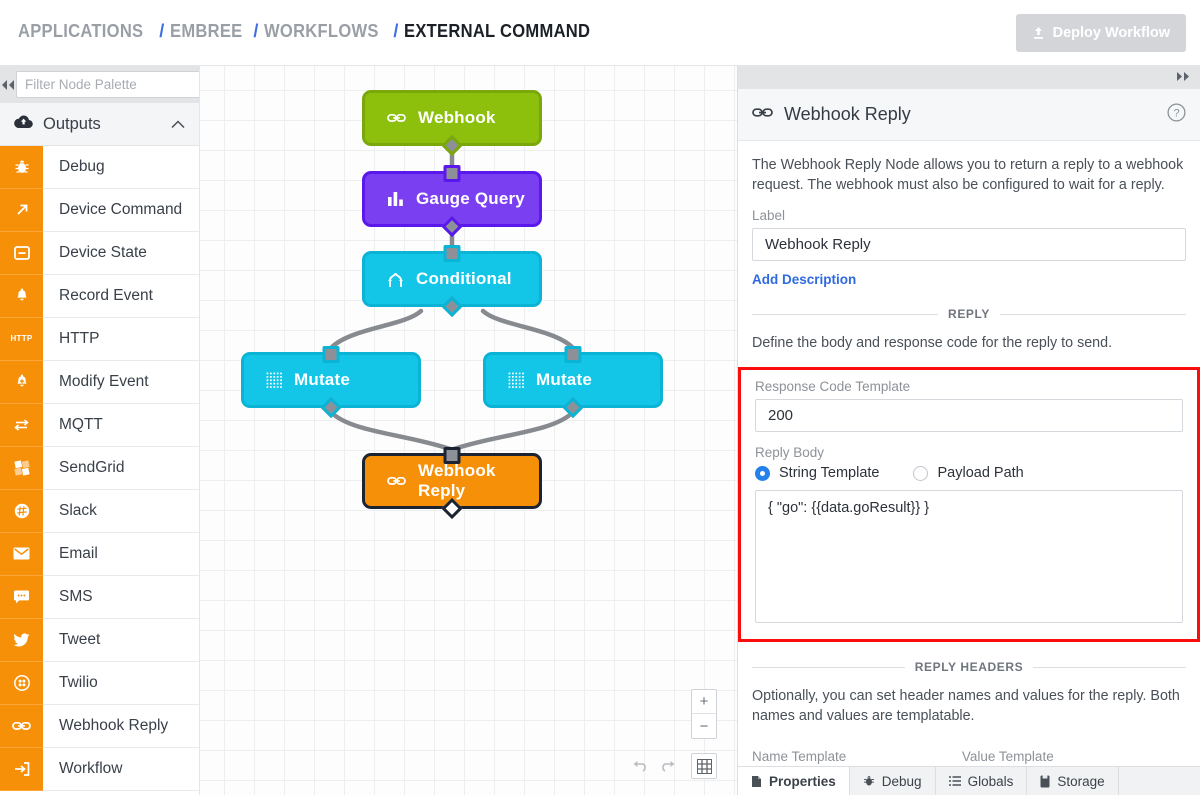 This screenshot has width=1200, height=795. What do you see at coordinates (756, 781) in the screenshot?
I see `document-icon` at bounding box center [756, 781].